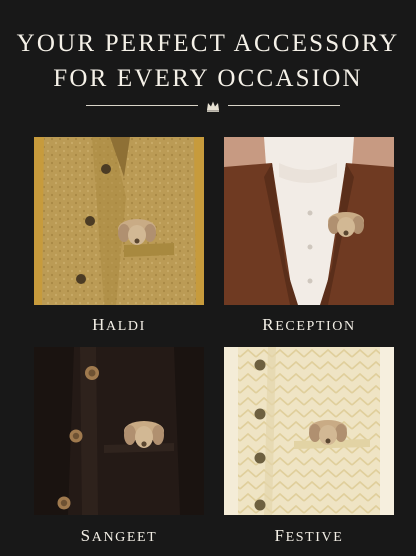 This screenshot has width=416, height=556. Describe the element at coordinates (142, 105) in the screenshot. I see `divider-line-left` at that location.